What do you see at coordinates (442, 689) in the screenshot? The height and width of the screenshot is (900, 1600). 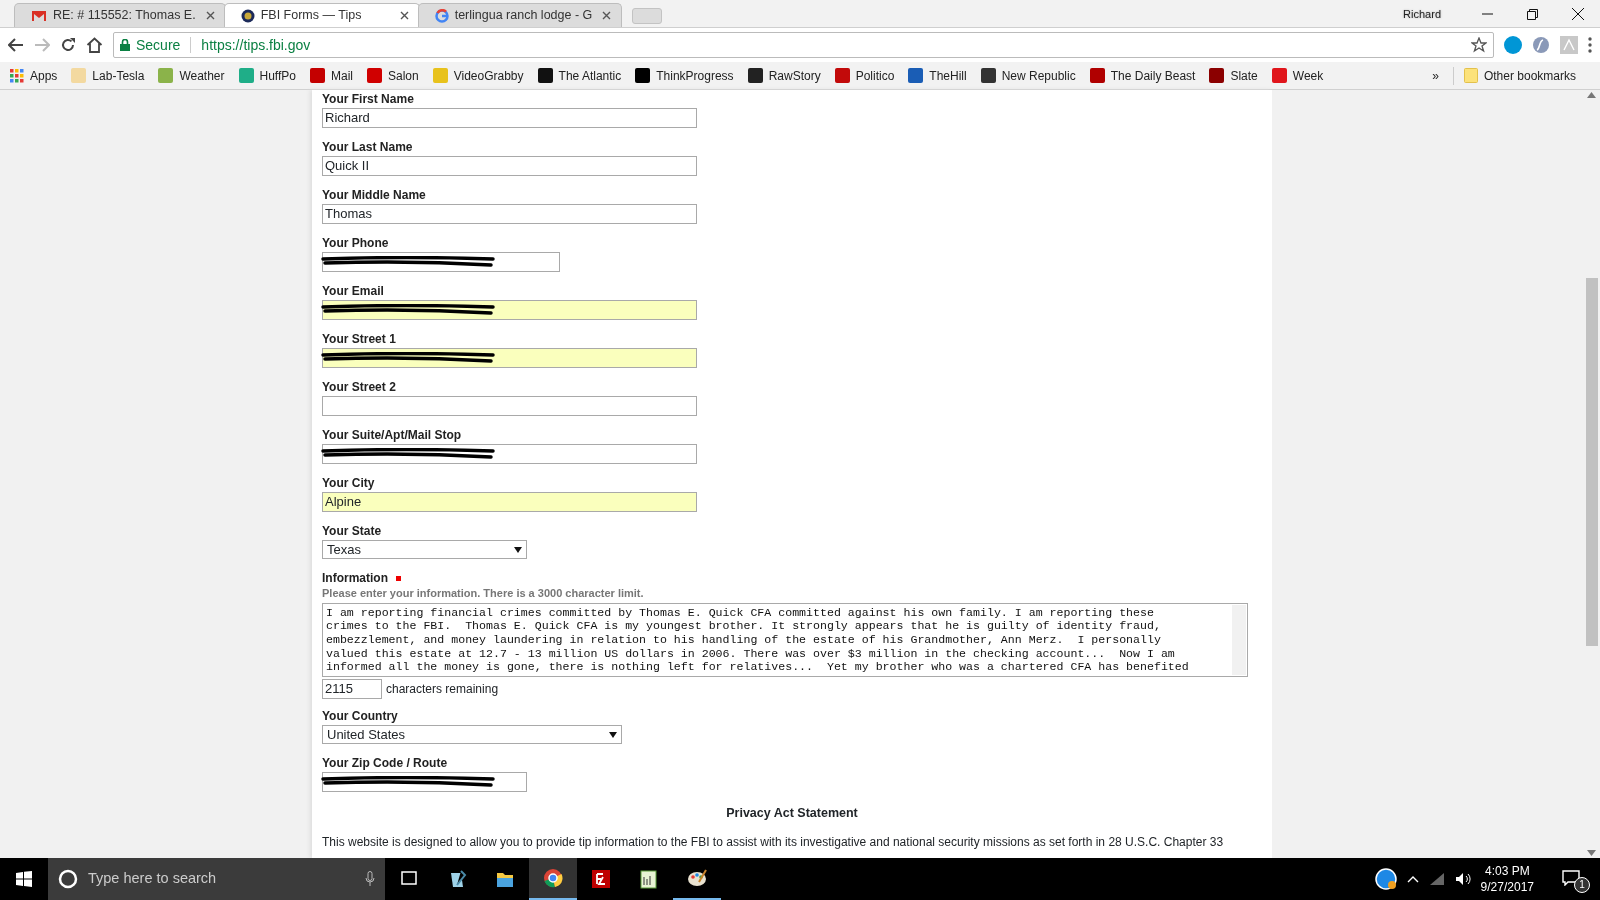 I see `character-count-label: characters remaining` at bounding box center [442, 689].